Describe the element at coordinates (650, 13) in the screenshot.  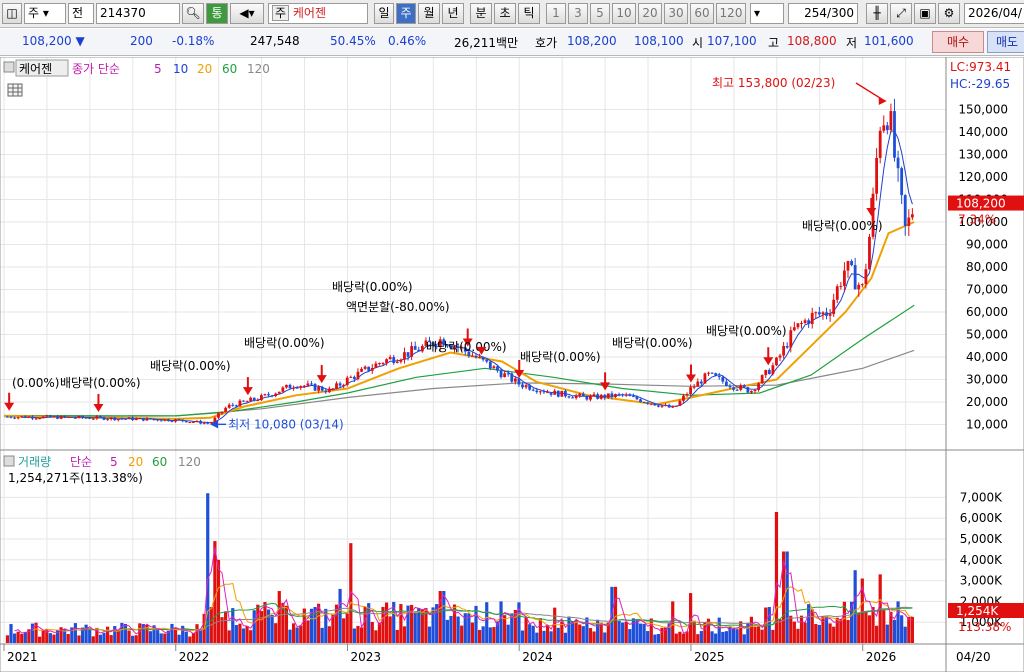
I see `interval-20: 20` at that location.